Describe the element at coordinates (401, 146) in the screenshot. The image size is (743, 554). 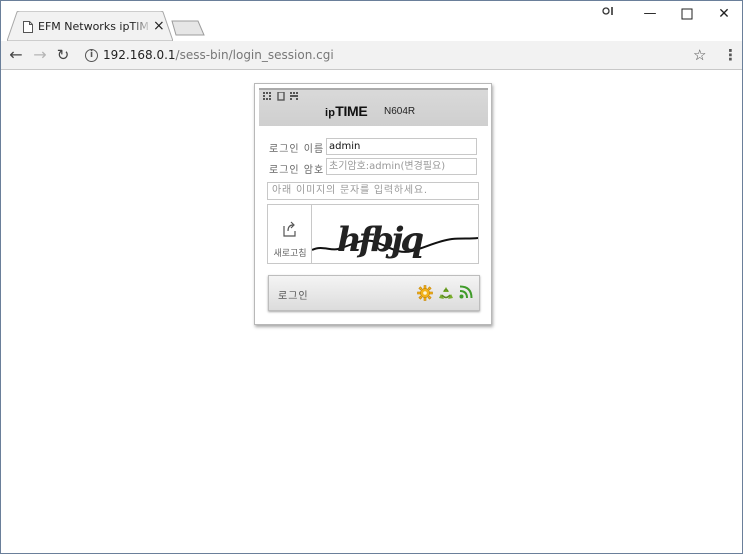
I see `username-input: admin` at that location.